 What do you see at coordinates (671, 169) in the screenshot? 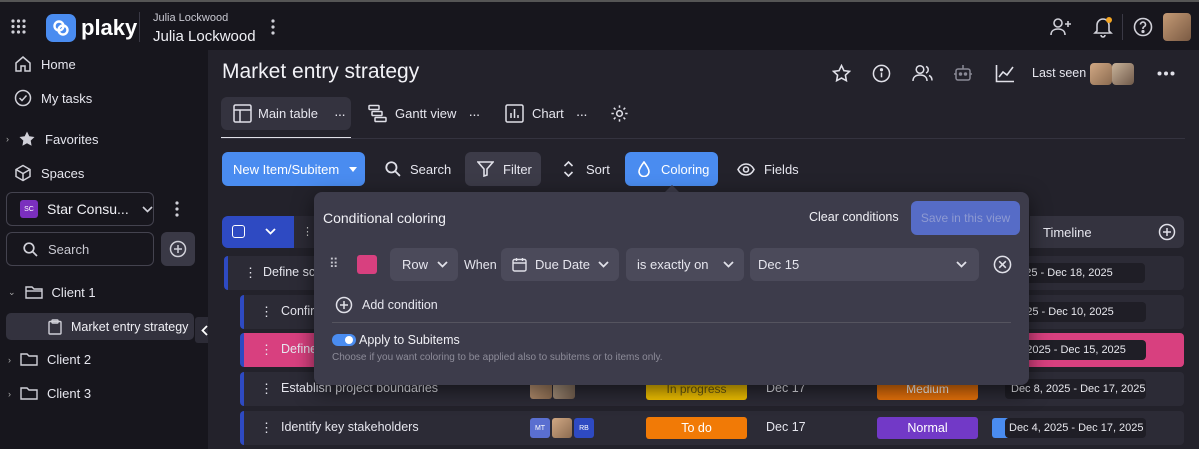
I see `coloring-button: Coloring` at bounding box center [671, 169].